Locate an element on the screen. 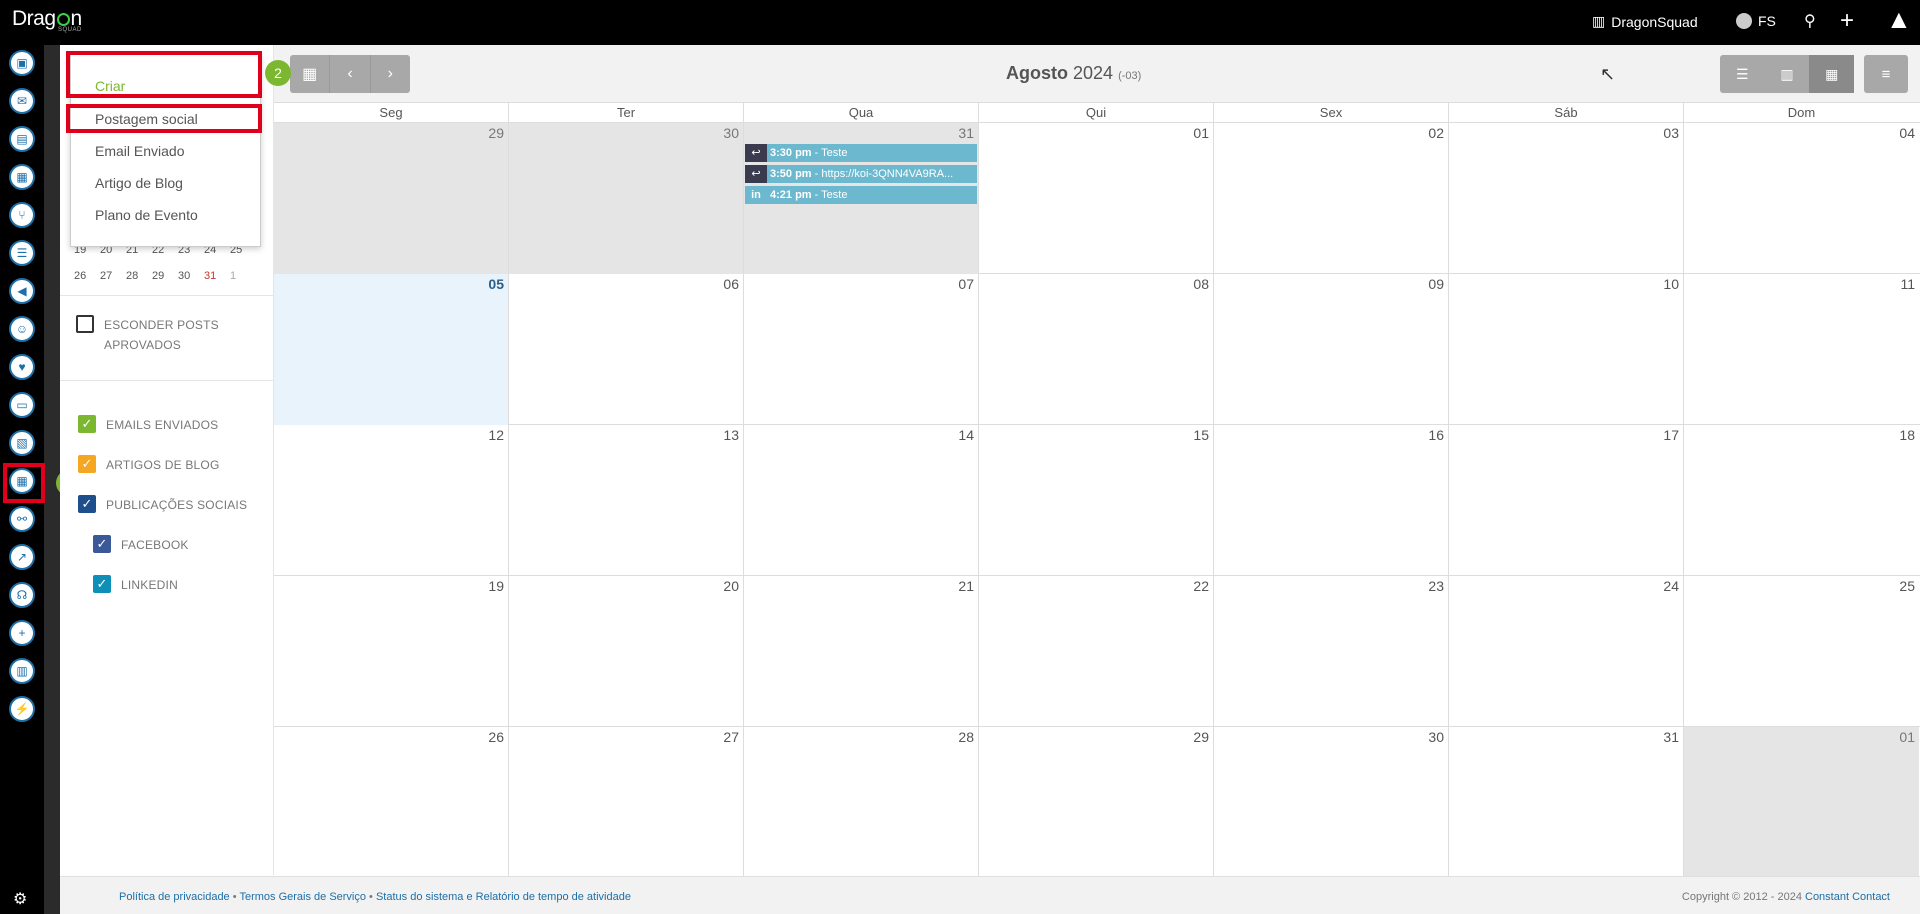  terms-link: Termos Gerais de Serviço is located at coordinates (302, 897).